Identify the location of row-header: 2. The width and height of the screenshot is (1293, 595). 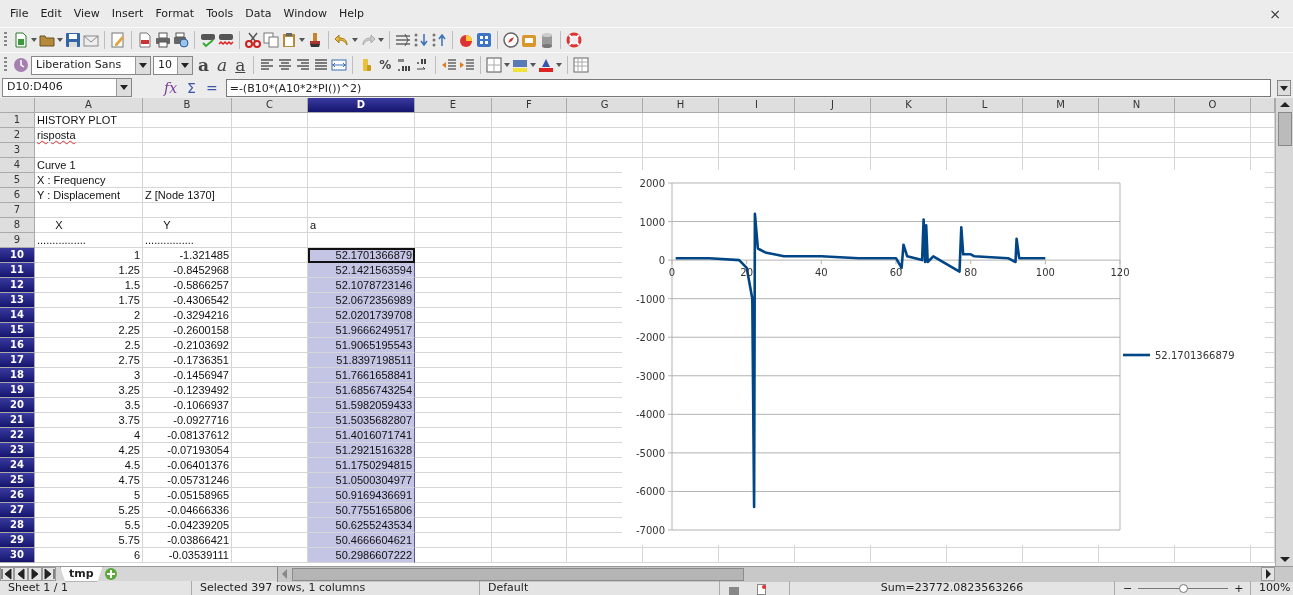
(17, 135).